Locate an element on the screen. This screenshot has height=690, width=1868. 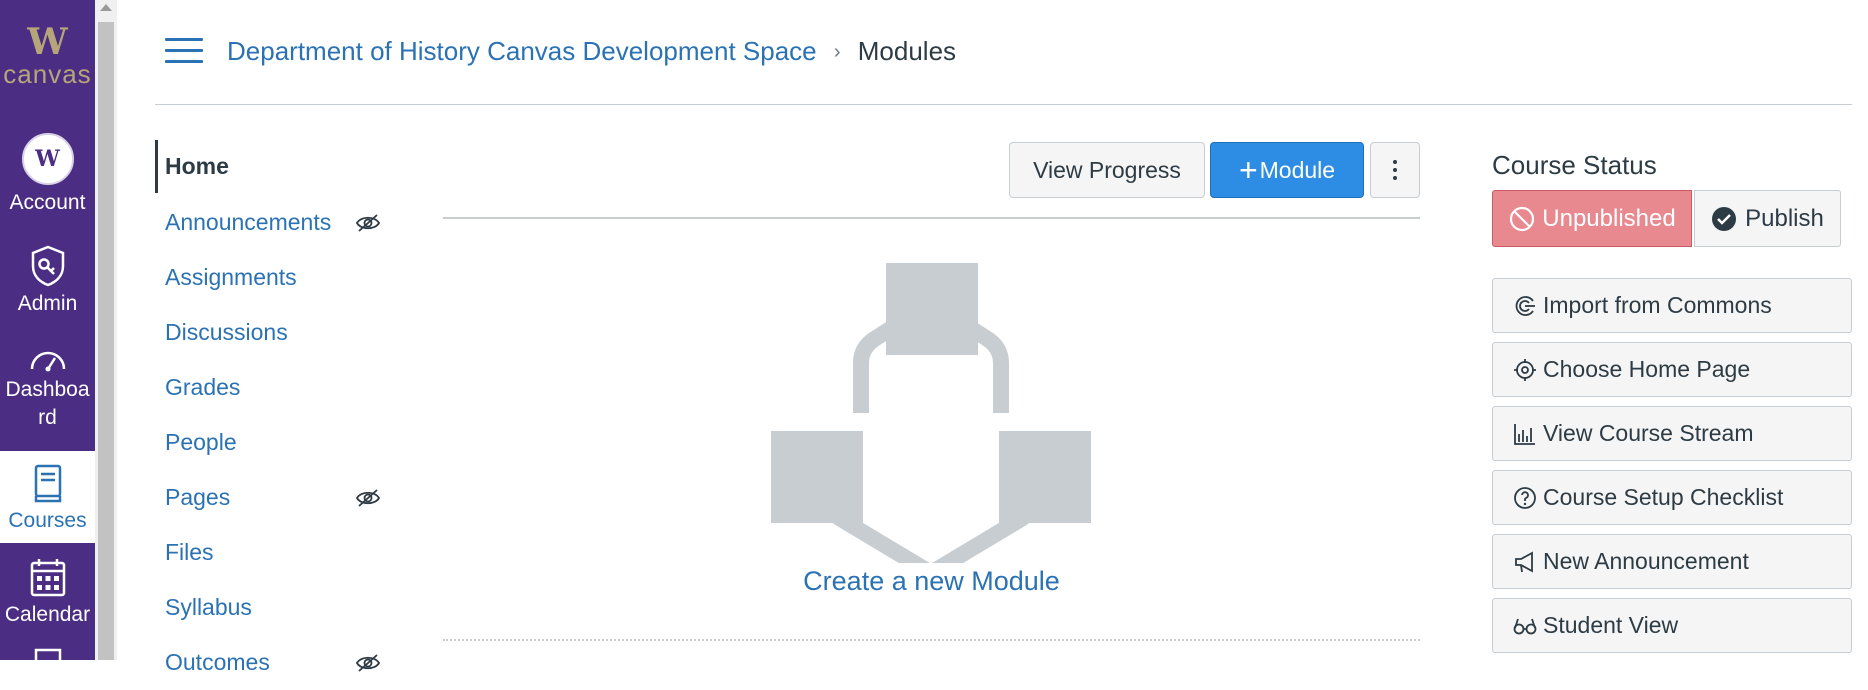
courses-book-icon is located at coordinates (47, 483).